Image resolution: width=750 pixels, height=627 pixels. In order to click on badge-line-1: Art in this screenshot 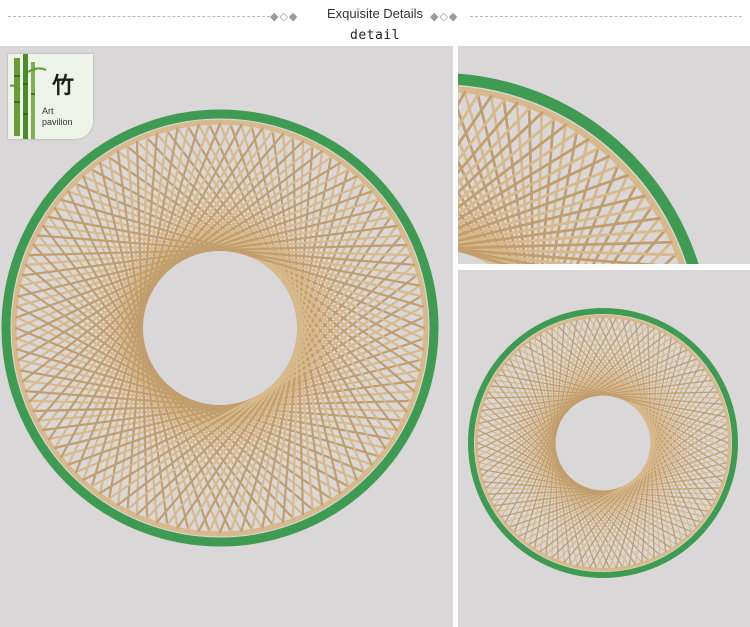, I will do `click(48, 111)`.